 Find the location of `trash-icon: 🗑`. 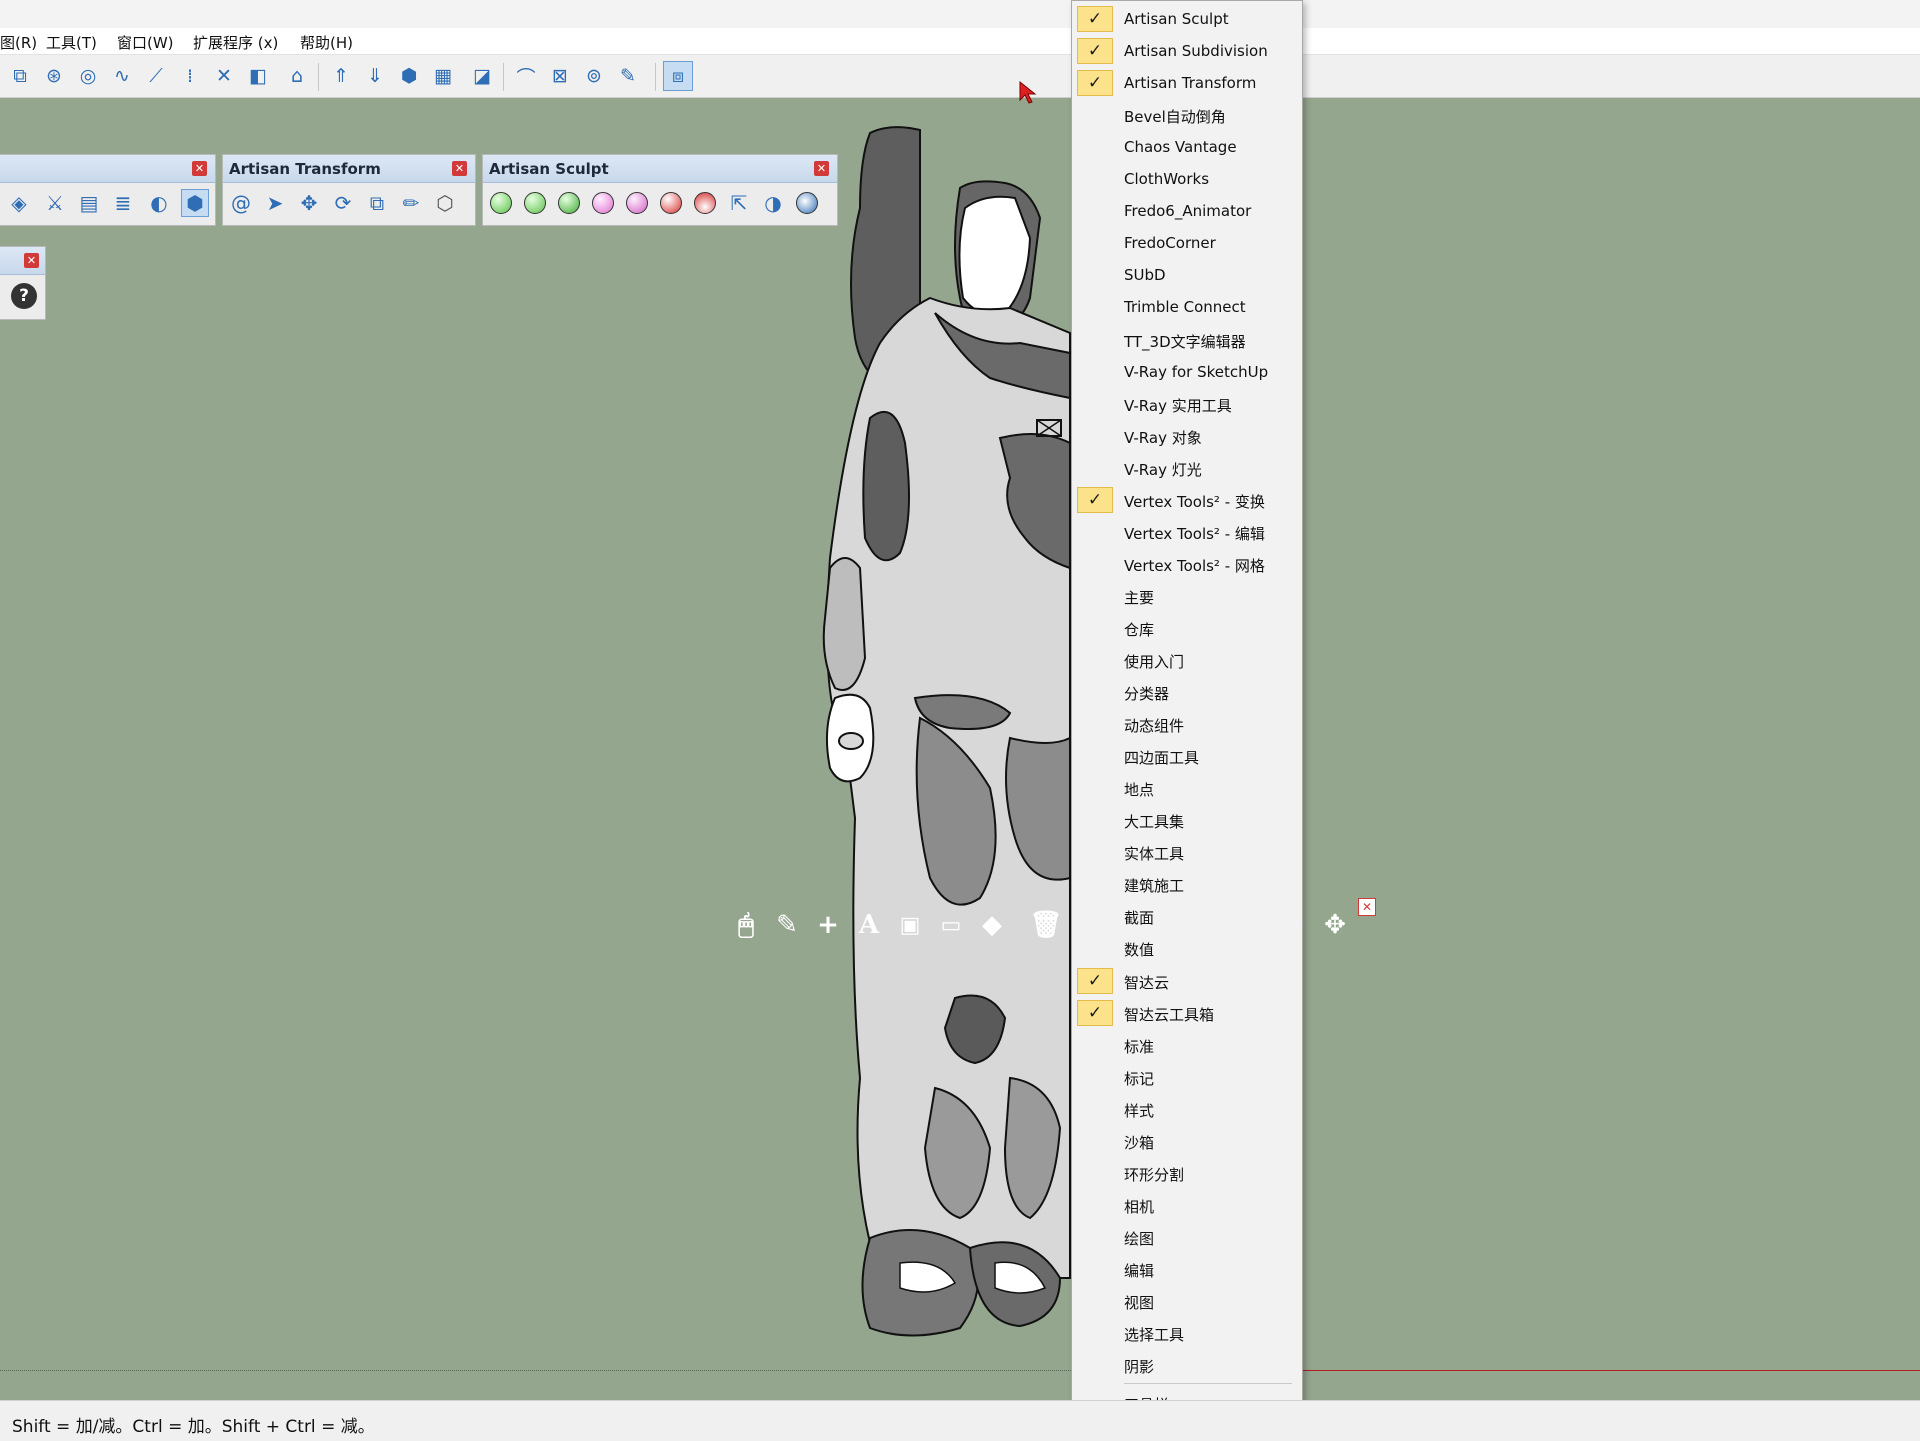

trash-icon: 🗑 is located at coordinates (1046, 925).